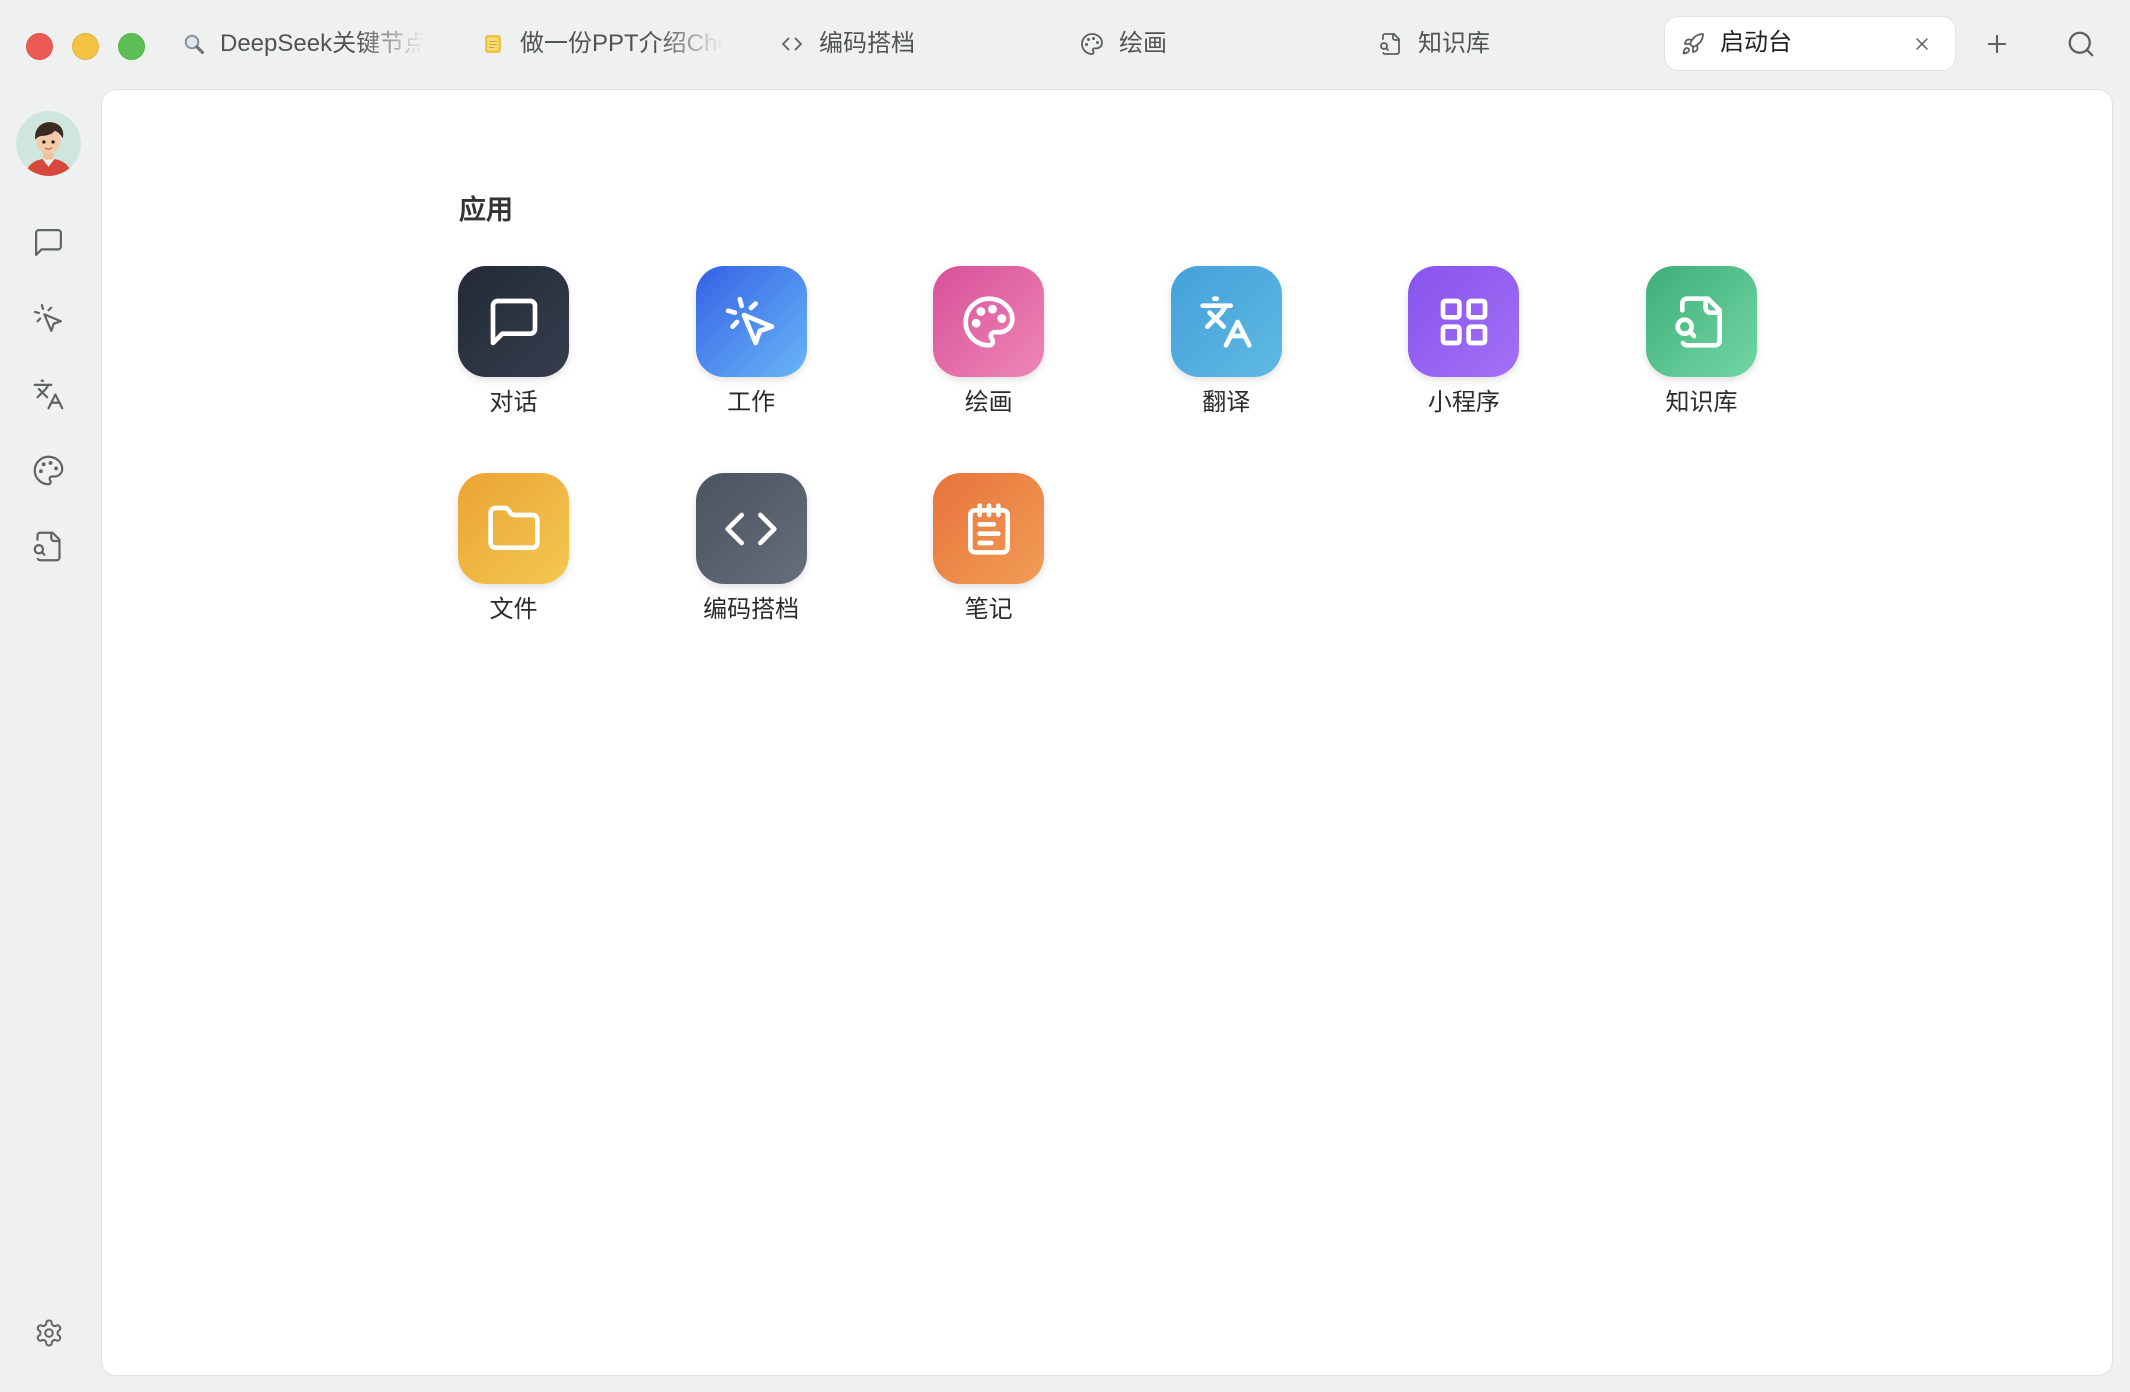 The height and width of the screenshot is (1392, 2130). I want to click on app-label: 知识库, so click(1701, 402).